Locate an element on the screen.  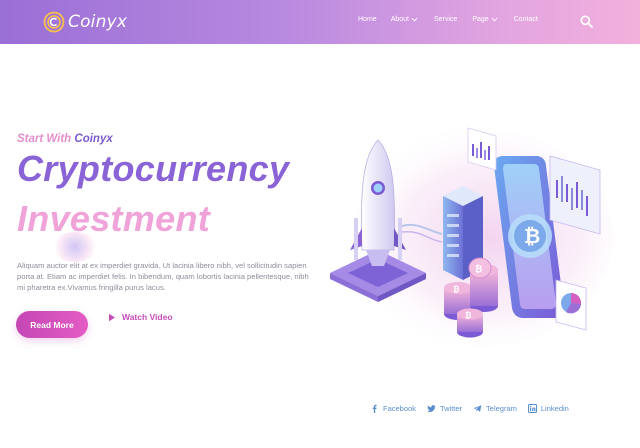
social-label-linkedin: Linkedin is located at coordinates (554, 408).